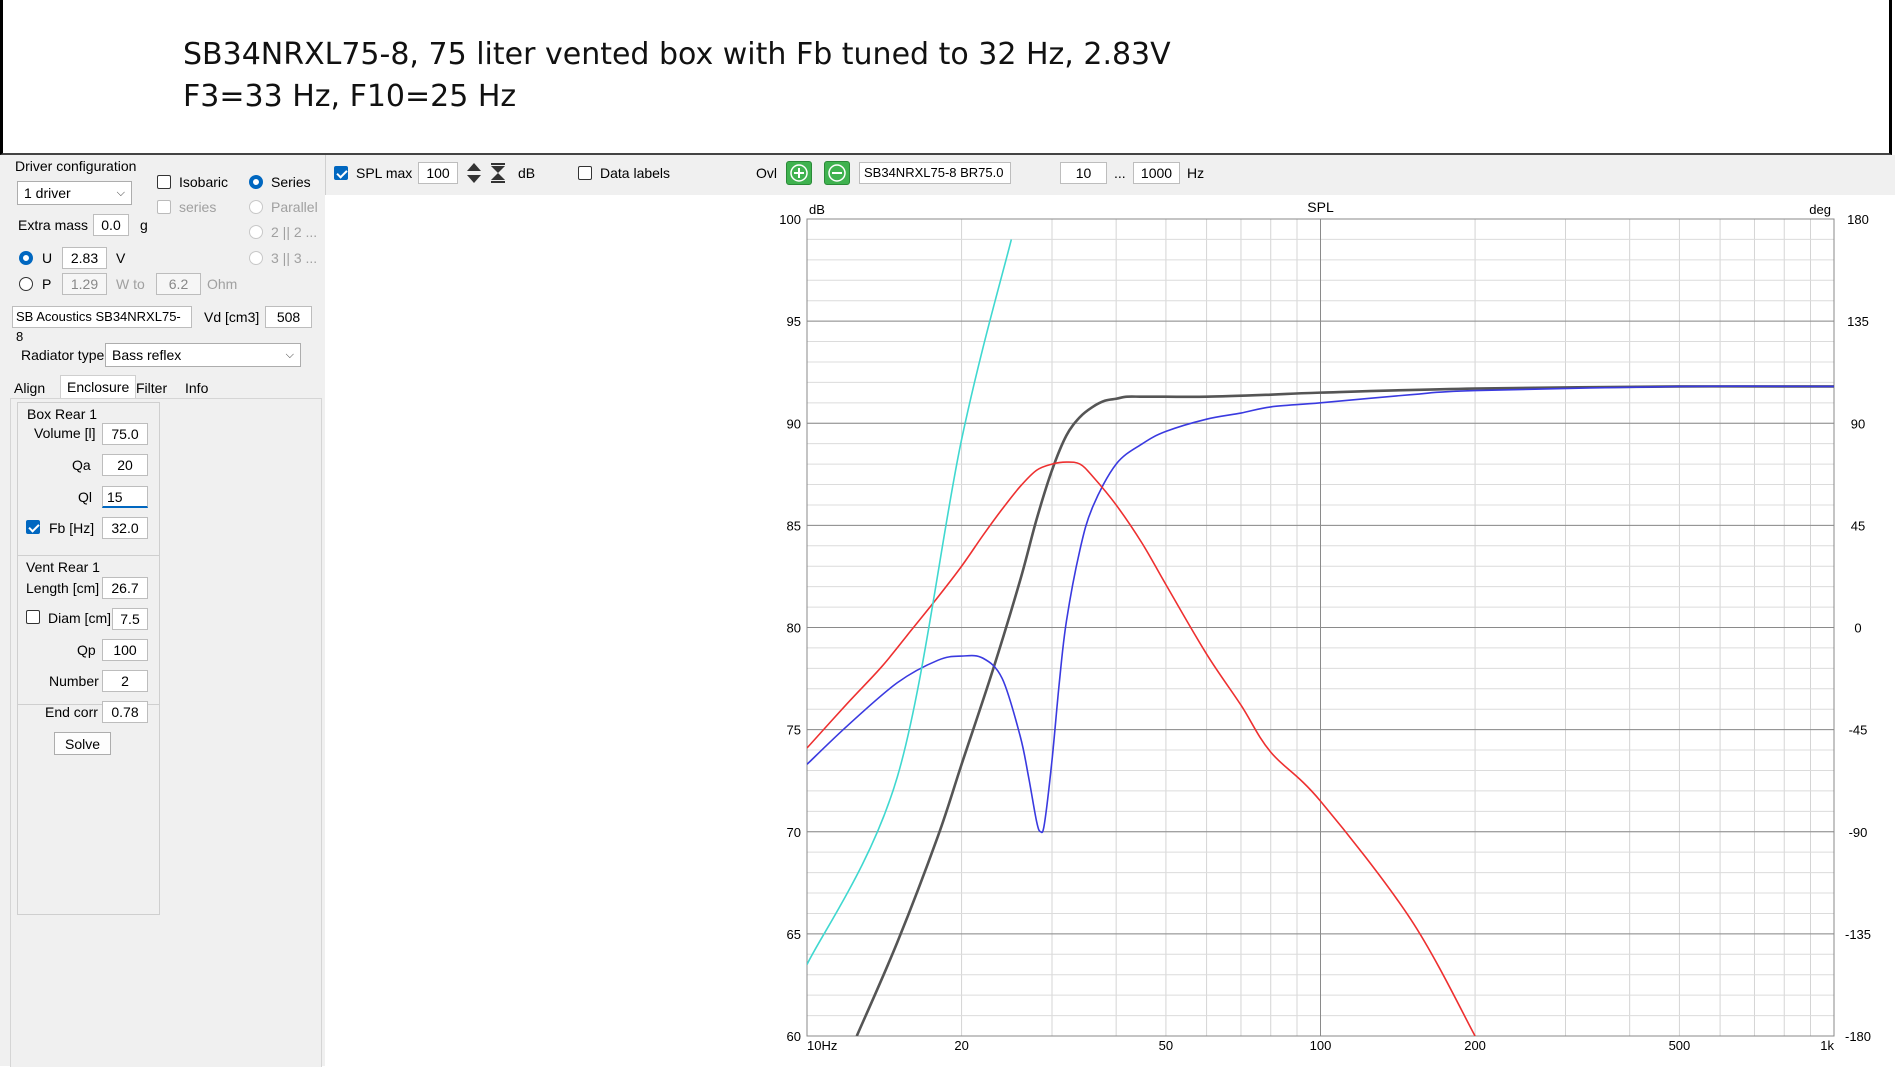 The height and width of the screenshot is (1069, 1895). I want to click on remove-overlay-button, so click(837, 173).